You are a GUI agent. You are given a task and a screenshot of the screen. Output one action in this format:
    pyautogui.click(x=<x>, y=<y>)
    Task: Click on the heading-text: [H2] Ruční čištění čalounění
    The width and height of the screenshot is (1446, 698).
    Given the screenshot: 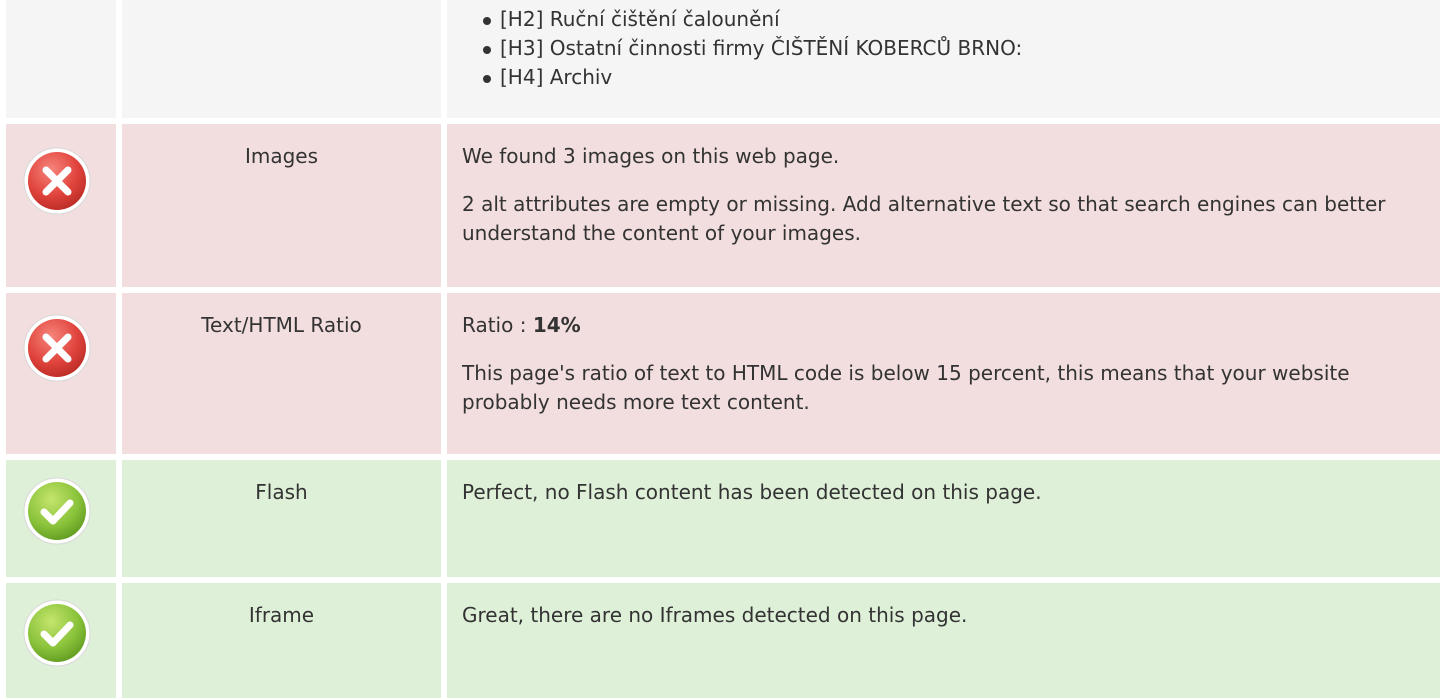 What is the action you would take?
    pyautogui.click(x=640, y=19)
    